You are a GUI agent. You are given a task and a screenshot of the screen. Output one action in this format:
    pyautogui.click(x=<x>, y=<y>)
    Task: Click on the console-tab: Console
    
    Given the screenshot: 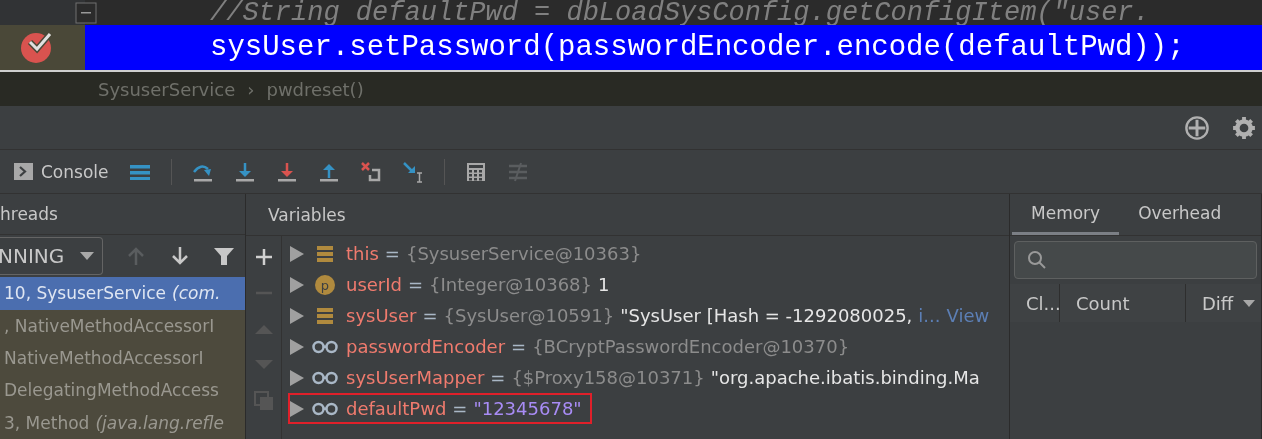 What is the action you would take?
    pyautogui.click(x=61, y=171)
    